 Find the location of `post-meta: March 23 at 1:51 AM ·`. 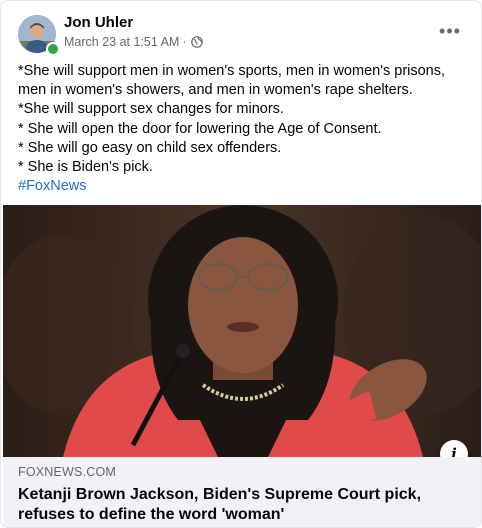

post-meta: March 23 at 1:51 AM · is located at coordinates (133, 42).